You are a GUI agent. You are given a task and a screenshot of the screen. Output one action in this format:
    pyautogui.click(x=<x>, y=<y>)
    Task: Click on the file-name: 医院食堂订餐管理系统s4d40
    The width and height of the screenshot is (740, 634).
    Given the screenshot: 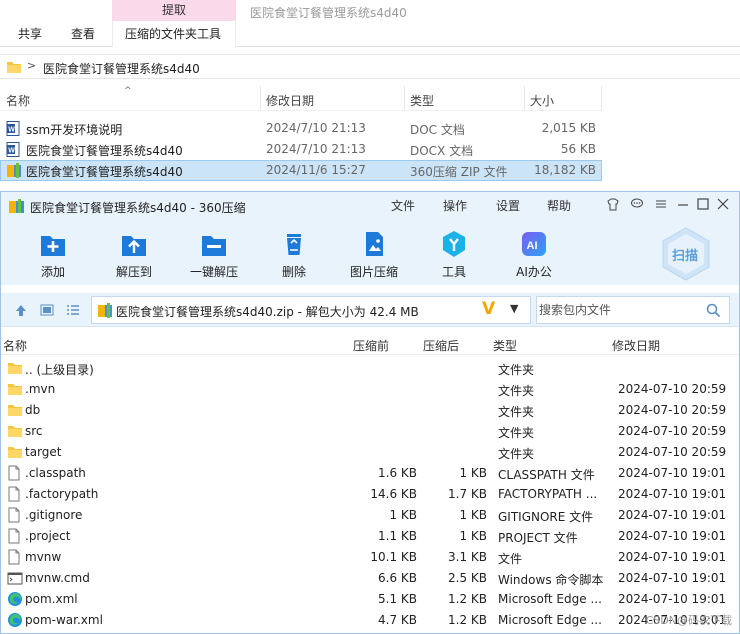 What is the action you would take?
    pyautogui.click(x=104, y=151)
    